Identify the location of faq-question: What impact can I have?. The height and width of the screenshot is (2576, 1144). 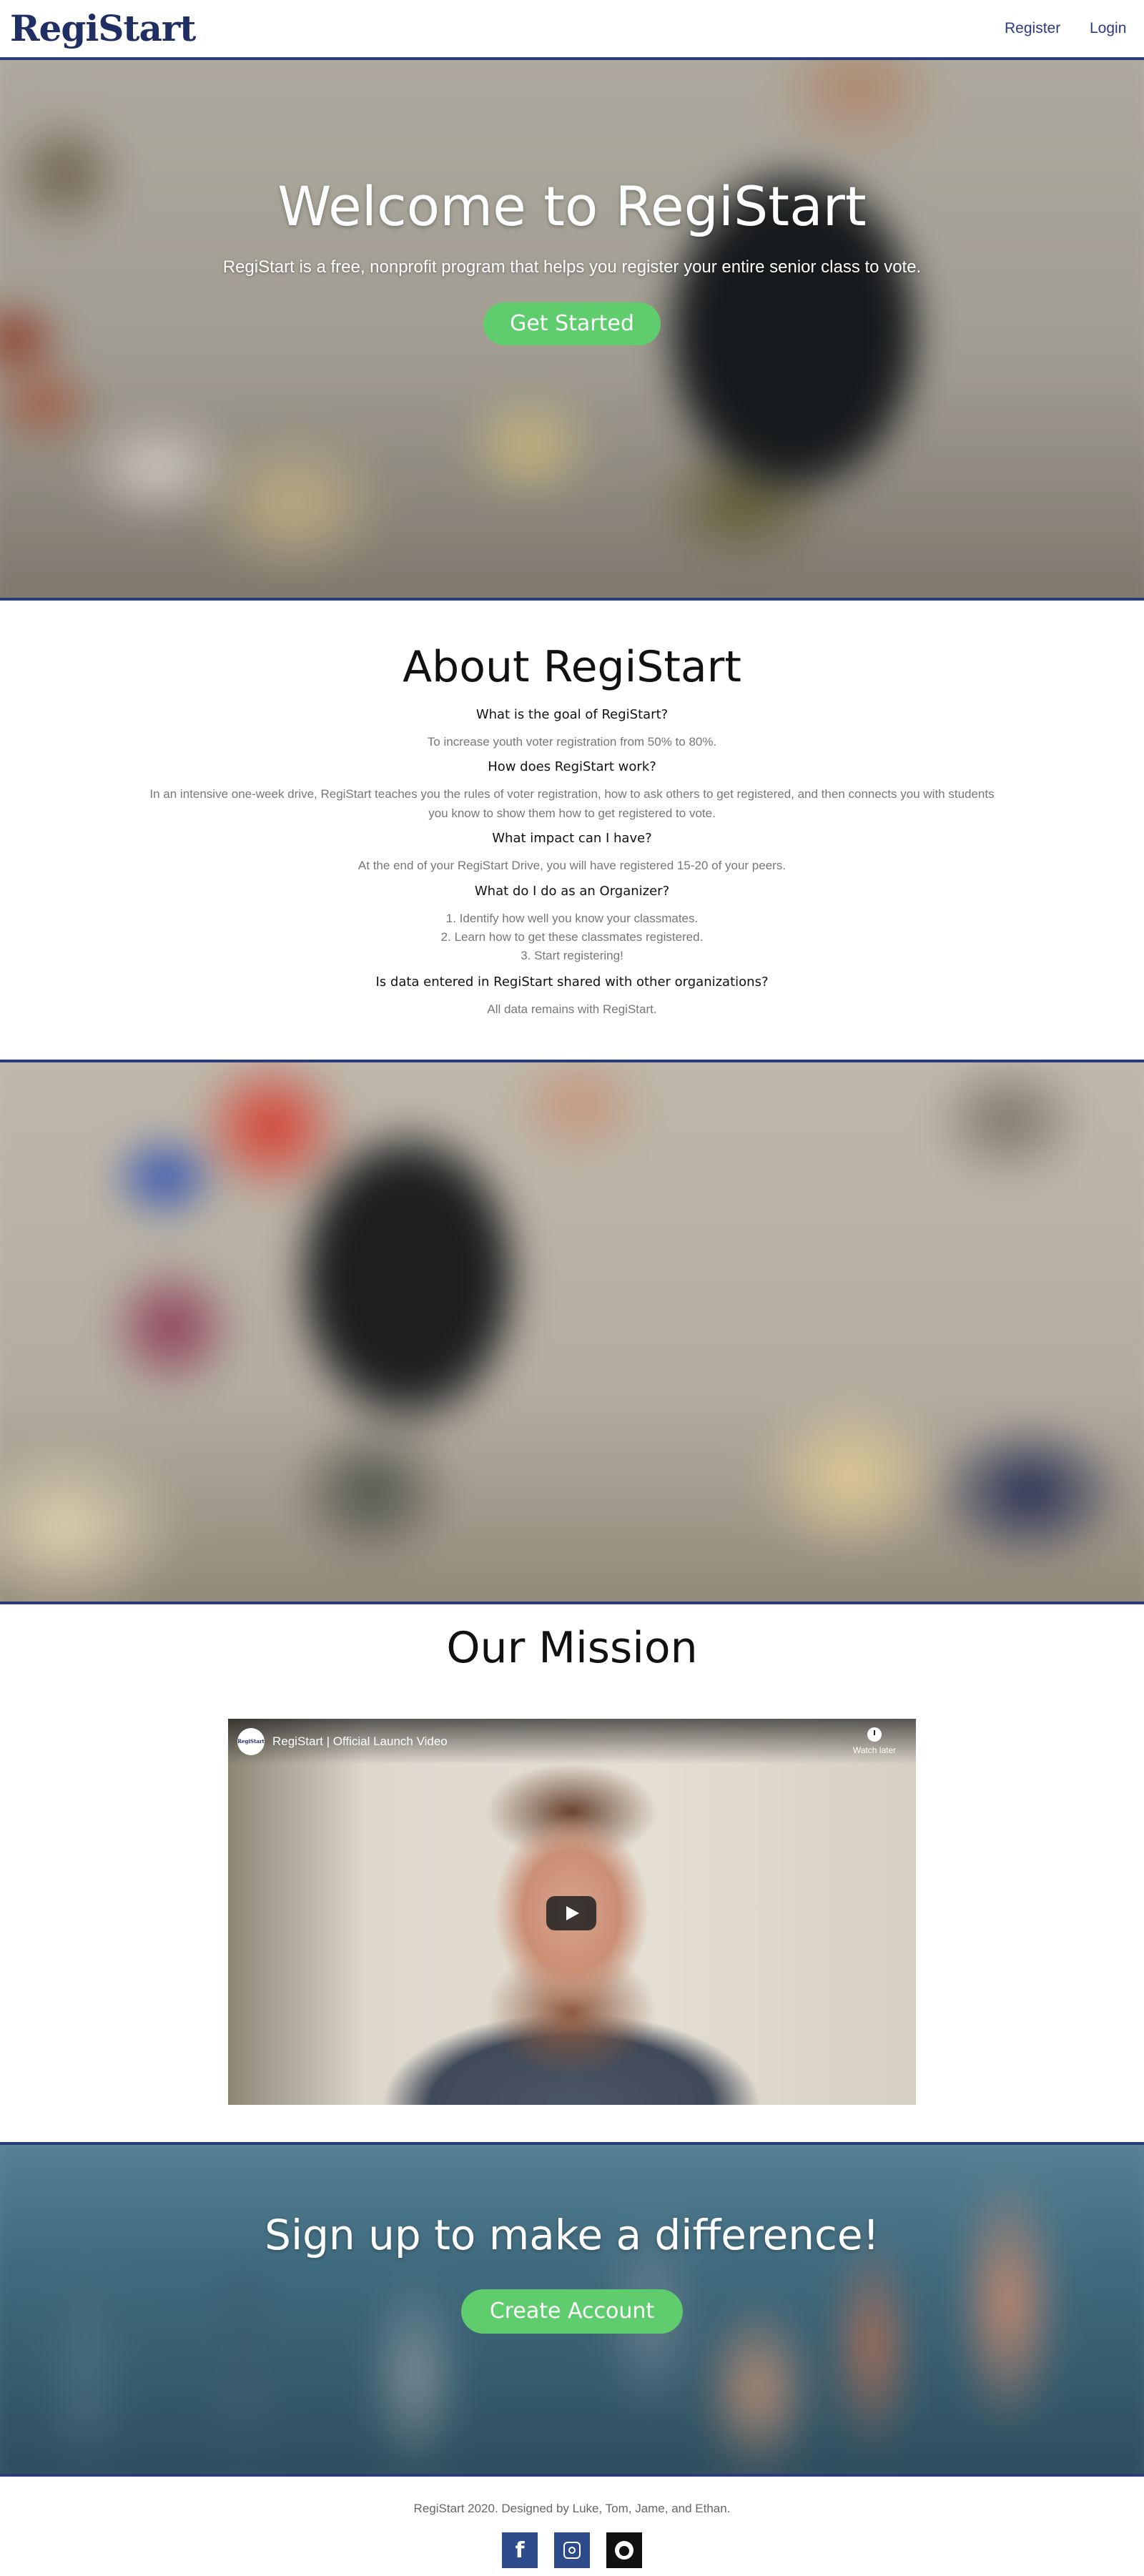
(572, 838).